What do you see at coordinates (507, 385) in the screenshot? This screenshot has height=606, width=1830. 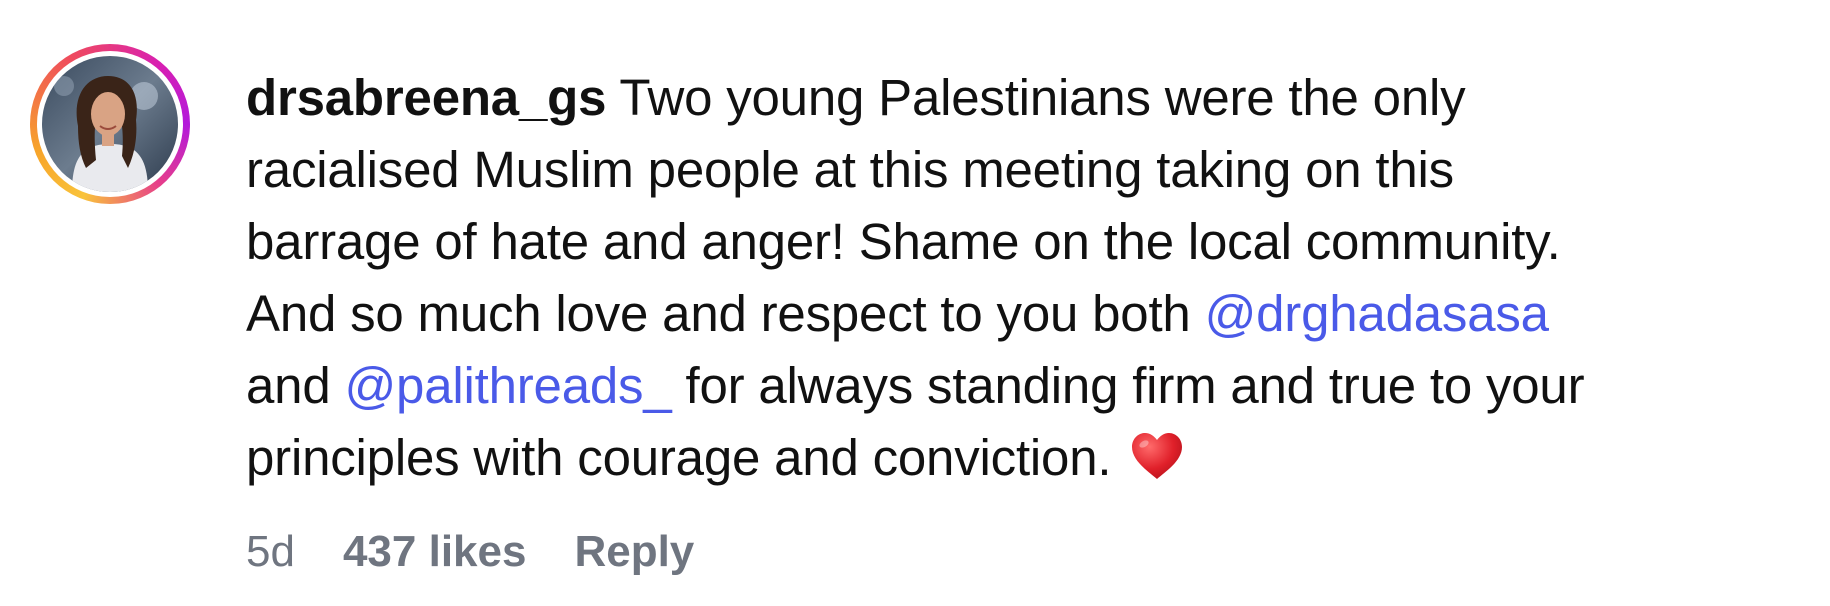 I see `mention-link-palithreads: @palithreads_` at bounding box center [507, 385].